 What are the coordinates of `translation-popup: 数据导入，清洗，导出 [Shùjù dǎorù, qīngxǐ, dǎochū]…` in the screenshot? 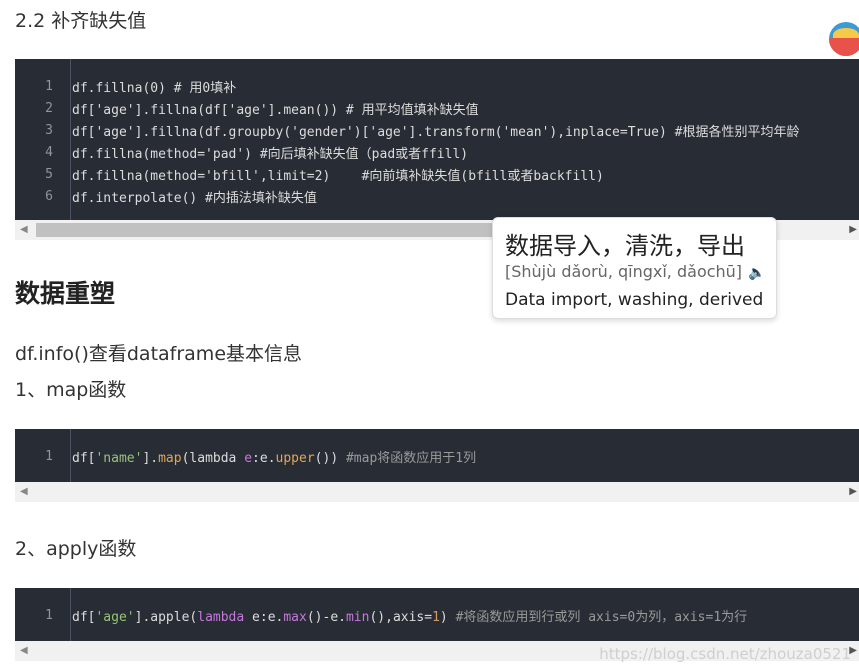 It's located at (634, 268).